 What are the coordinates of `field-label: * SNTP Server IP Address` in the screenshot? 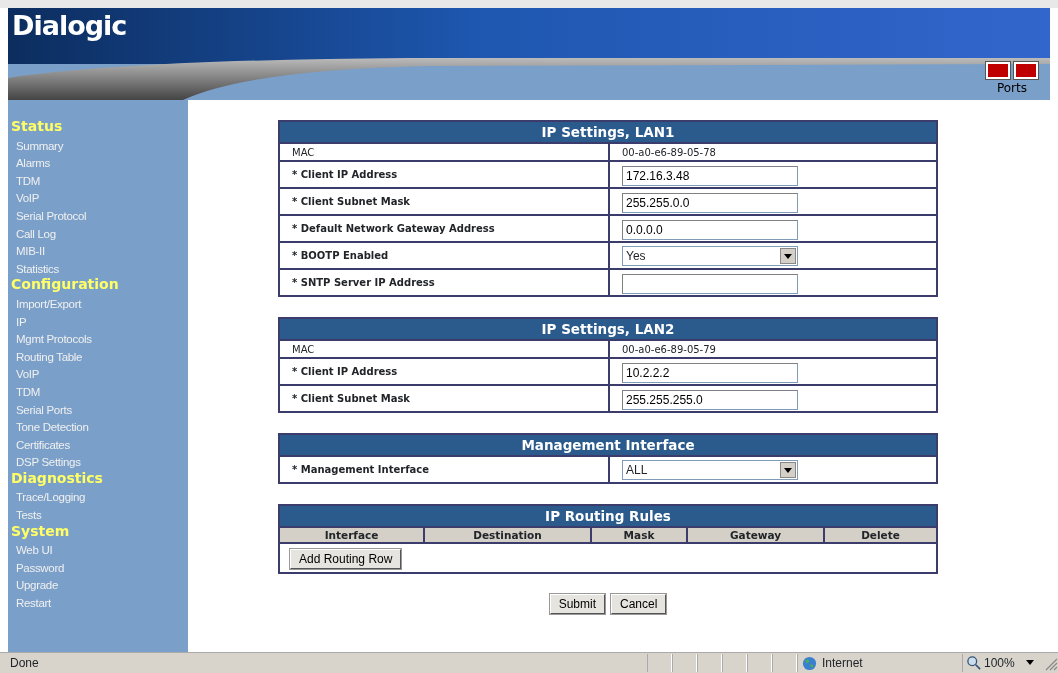 It's located at (444, 282).